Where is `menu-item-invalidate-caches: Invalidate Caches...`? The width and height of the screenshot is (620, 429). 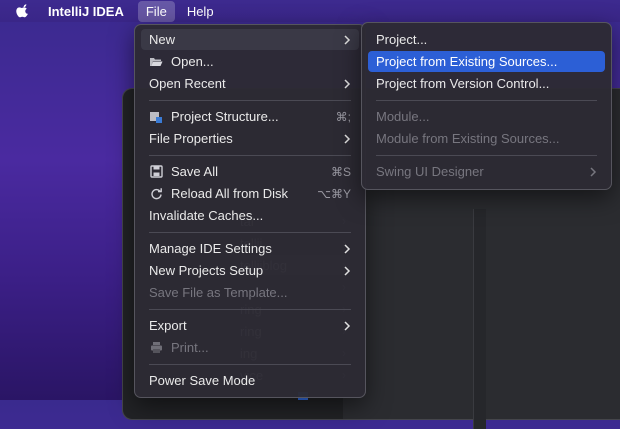
menu-item-invalidate-caches: Invalidate Caches... is located at coordinates (250, 215).